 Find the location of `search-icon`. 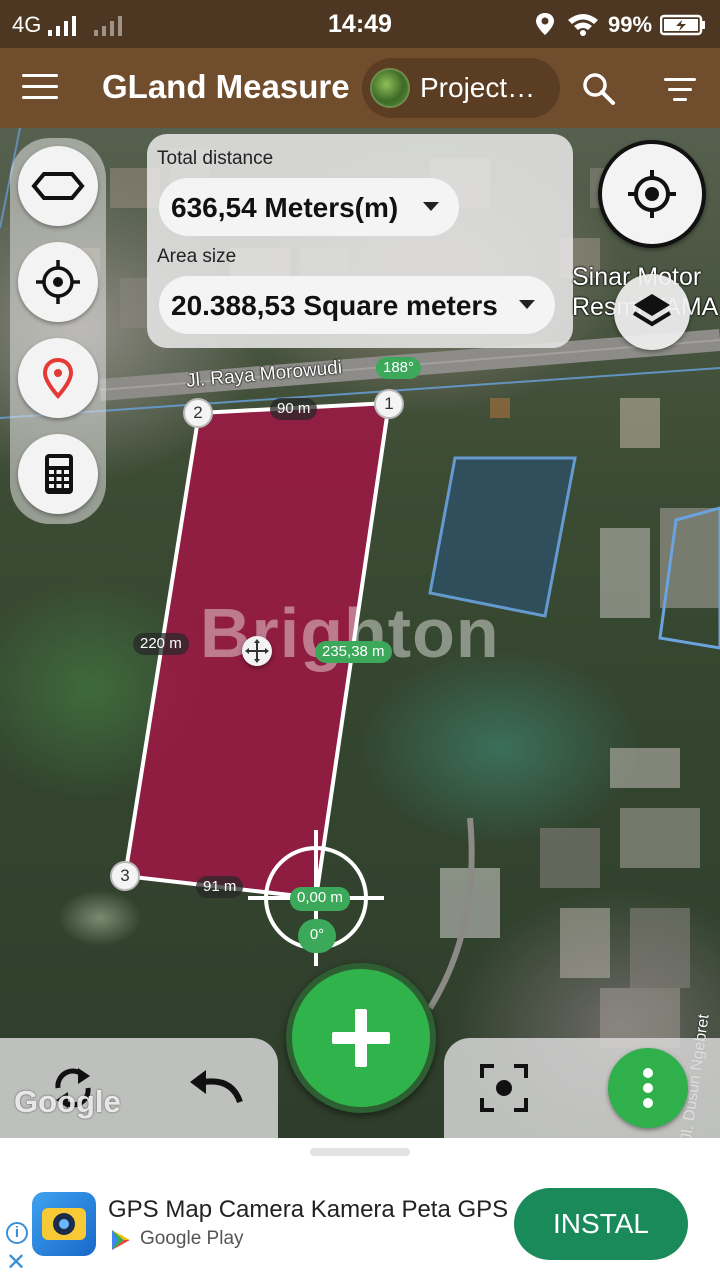

search-icon is located at coordinates (599, 89).